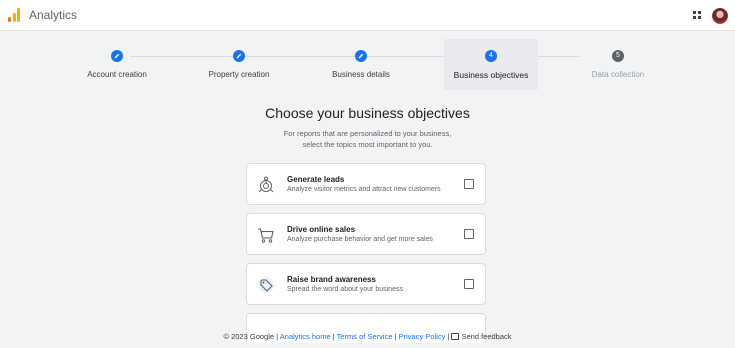  What do you see at coordinates (486, 336) in the screenshot?
I see `send-feedback-label: Send feedback` at bounding box center [486, 336].